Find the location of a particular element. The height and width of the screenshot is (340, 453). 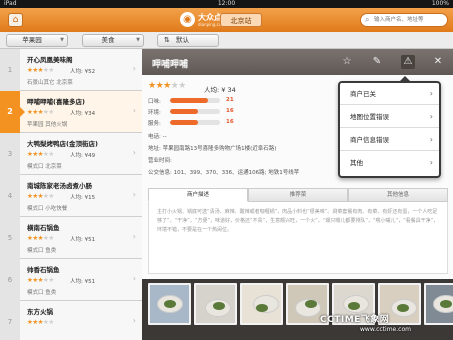

detail-header: 呷哺呷哺 ☆ ✎ ⚠ ✕ is located at coordinates (297, 62).